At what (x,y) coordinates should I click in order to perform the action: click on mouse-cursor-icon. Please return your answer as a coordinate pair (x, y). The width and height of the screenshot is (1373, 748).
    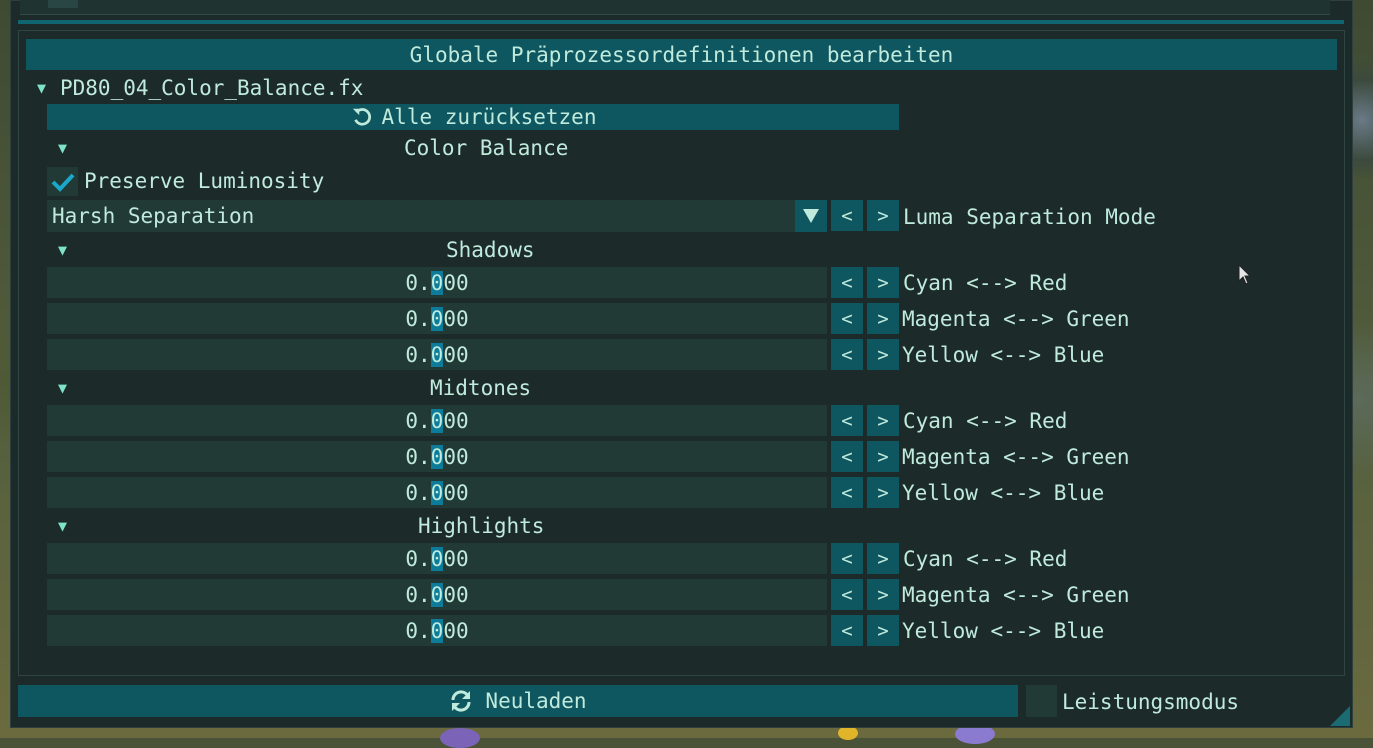
    Looking at the image, I should click on (1245, 274).